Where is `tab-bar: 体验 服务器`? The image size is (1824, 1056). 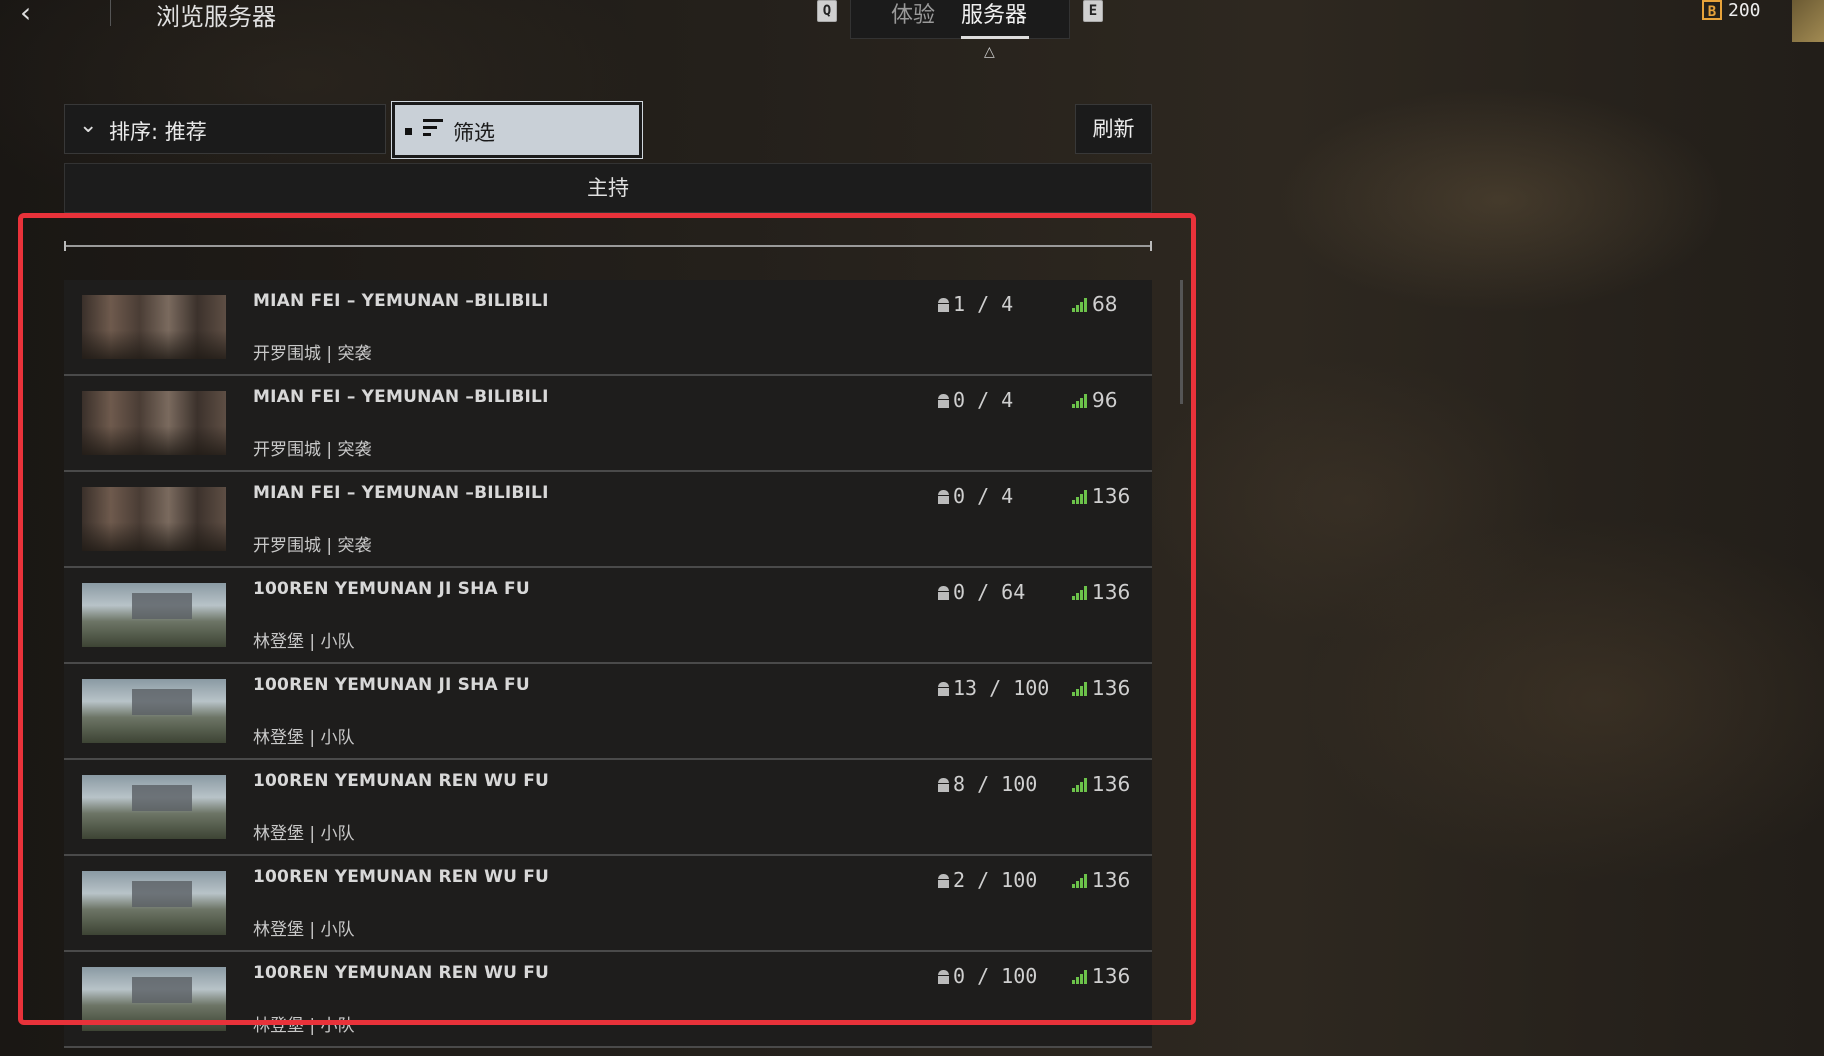
tab-bar: 体验 服务器 is located at coordinates (960, 19).